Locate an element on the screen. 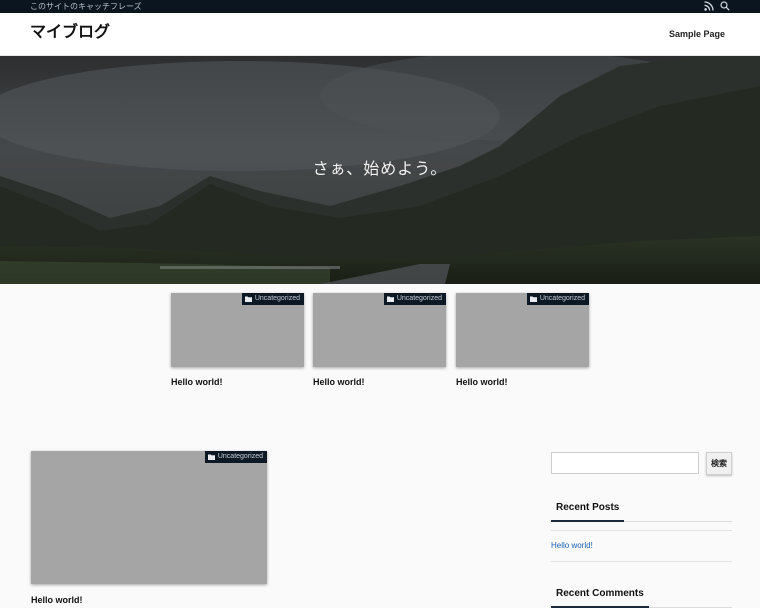 The height and width of the screenshot is (608, 760). main-post-card: Uncategorized Hello world! is located at coordinates (149, 528).